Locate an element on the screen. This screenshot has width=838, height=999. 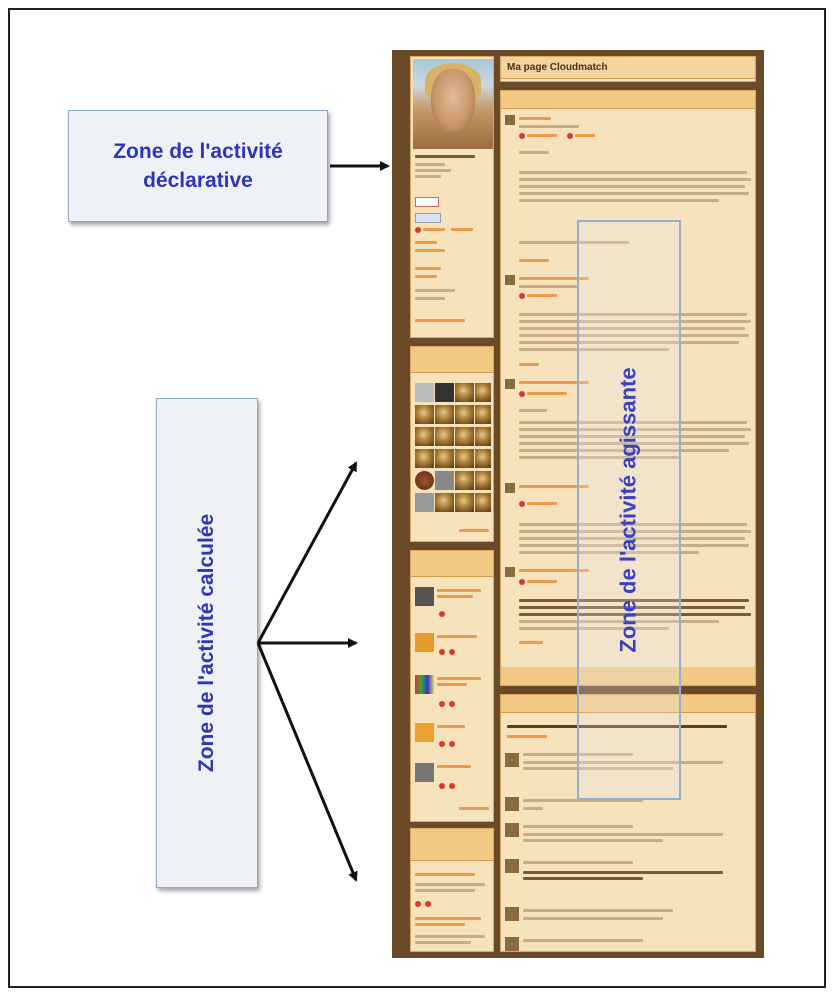
arrow-calculated-images is located at coordinates (307, 552).